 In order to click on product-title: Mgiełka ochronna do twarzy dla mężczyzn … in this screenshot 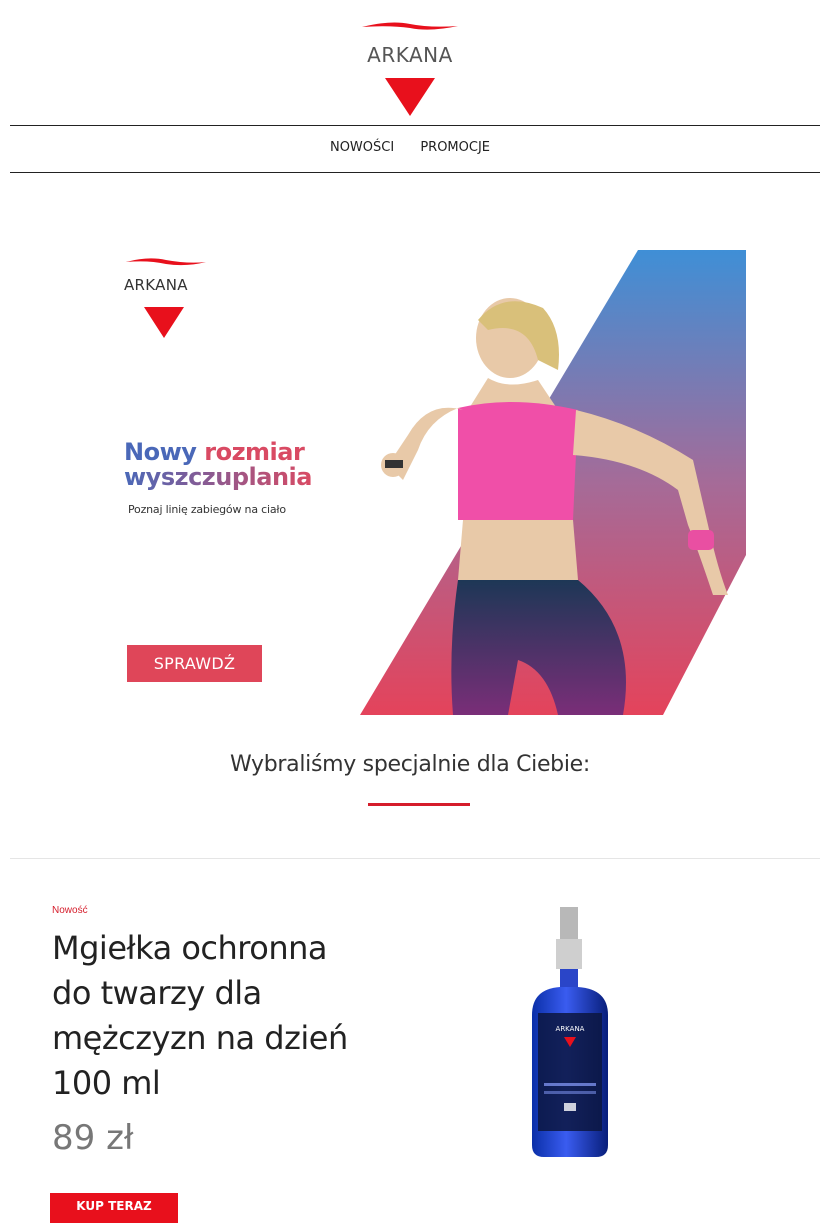, I will do `click(212, 1016)`.